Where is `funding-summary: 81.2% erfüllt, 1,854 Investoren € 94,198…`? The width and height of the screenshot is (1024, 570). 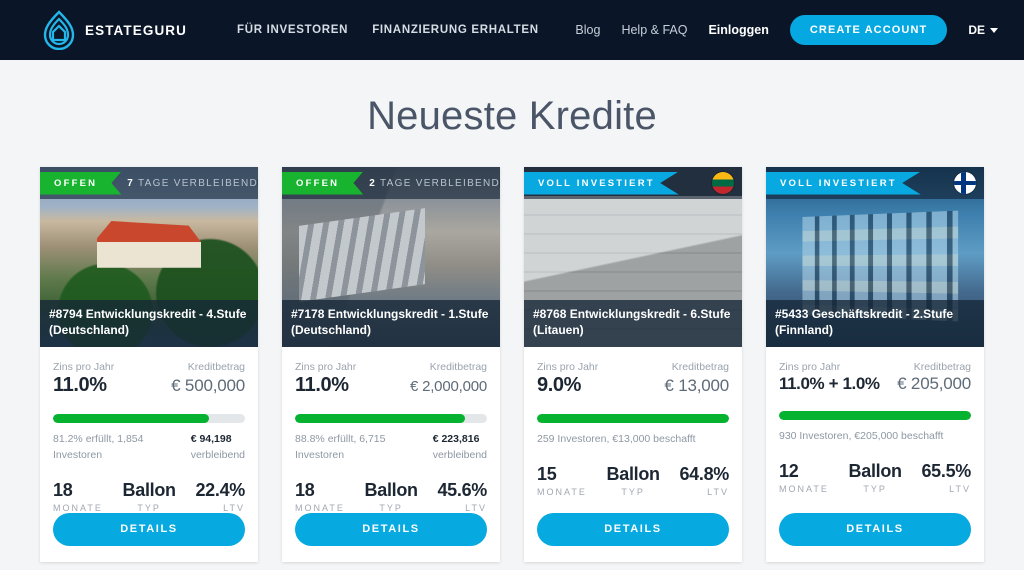 funding-summary: 81.2% erfüllt, 1,854 Investoren € 94,198… is located at coordinates (149, 448).